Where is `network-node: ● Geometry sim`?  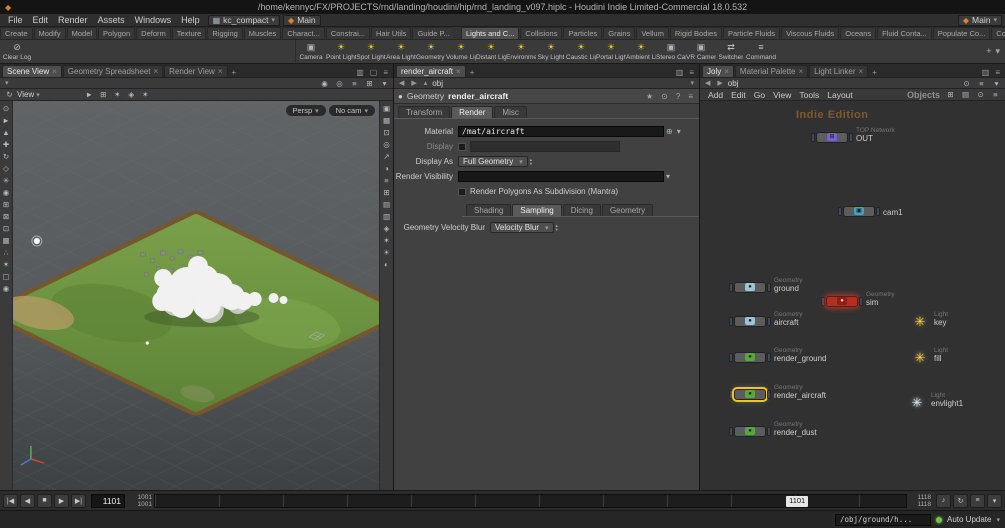
network-node: ● Geometry sim is located at coordinates (857, 299).